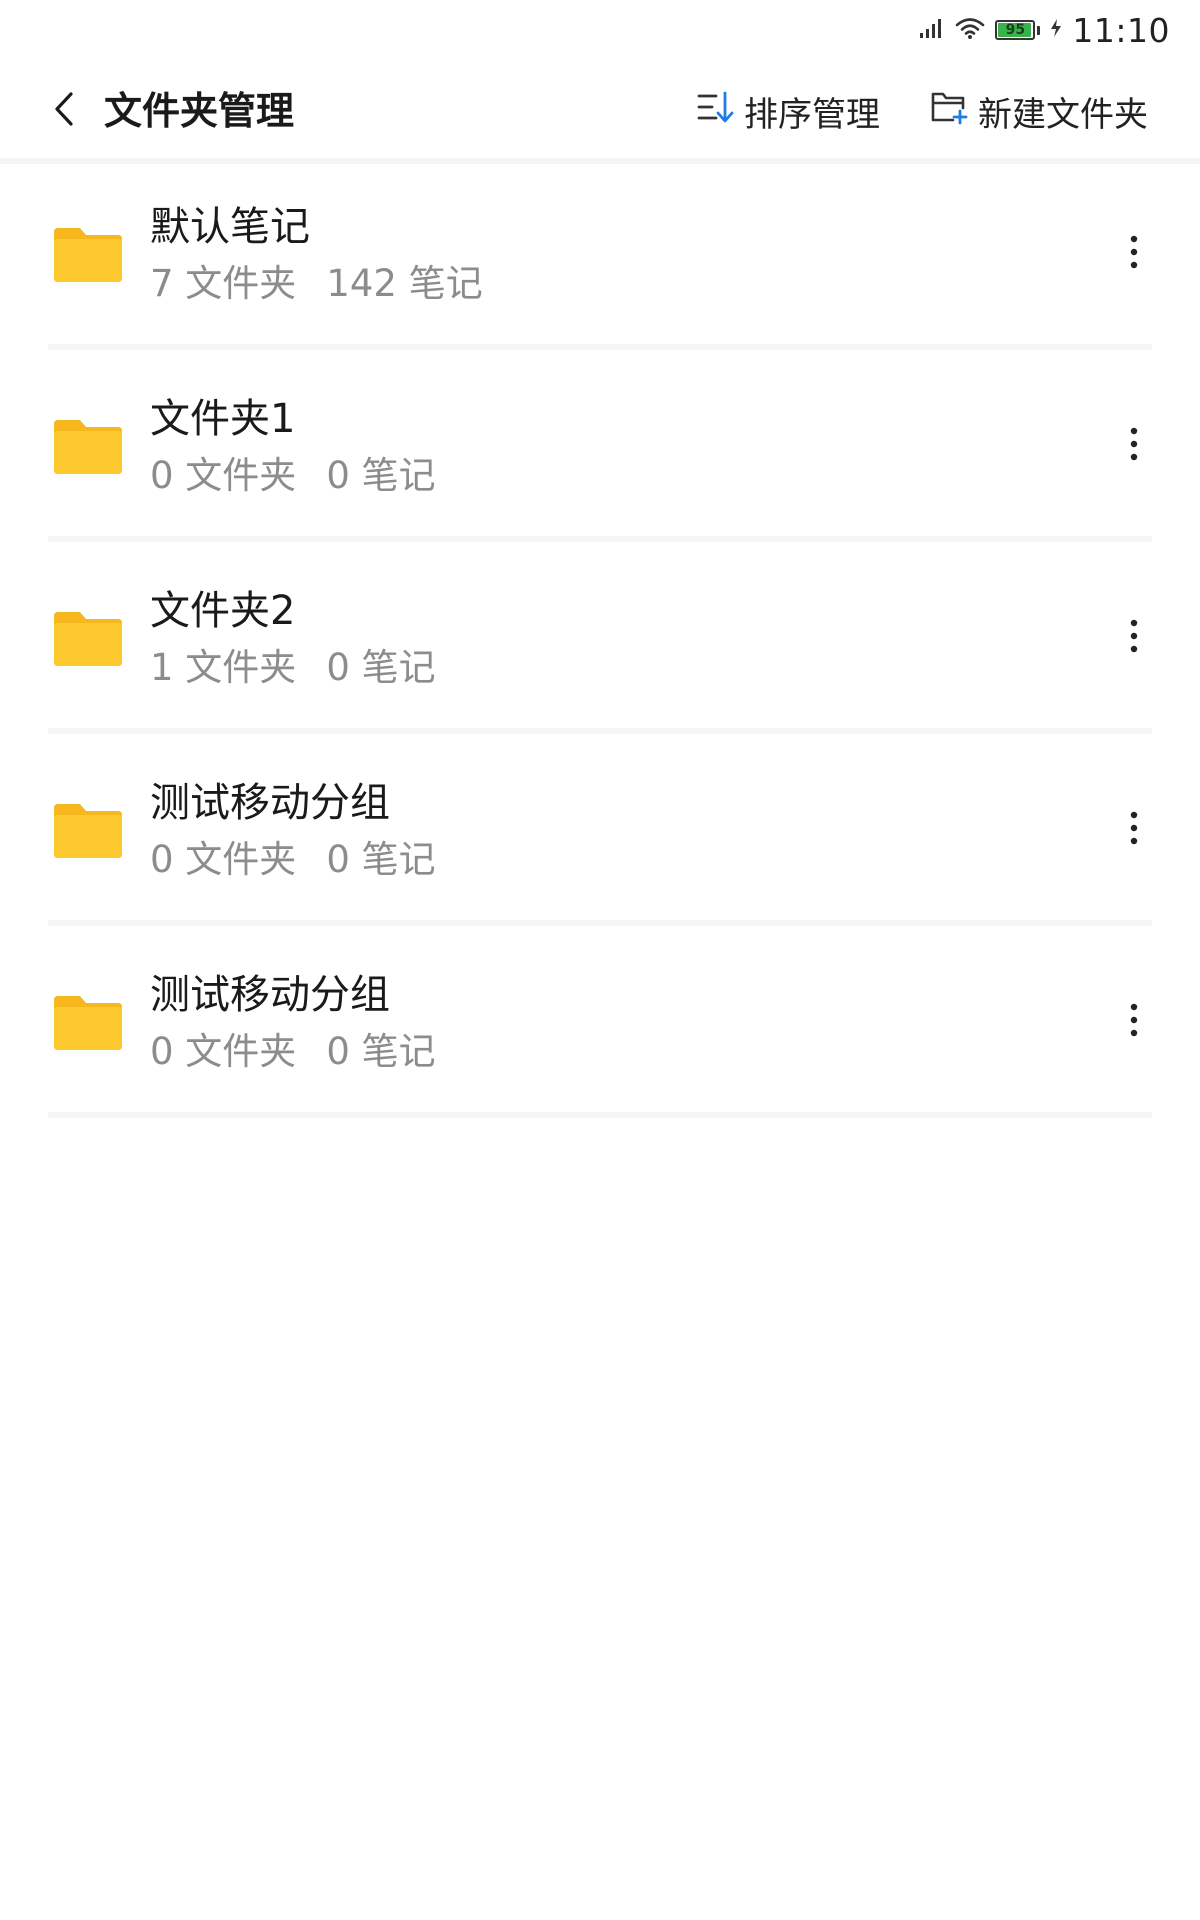 The height and width of the screenshot is (1920, 1200). I want to click on battery-cap, so click(1039, 30).